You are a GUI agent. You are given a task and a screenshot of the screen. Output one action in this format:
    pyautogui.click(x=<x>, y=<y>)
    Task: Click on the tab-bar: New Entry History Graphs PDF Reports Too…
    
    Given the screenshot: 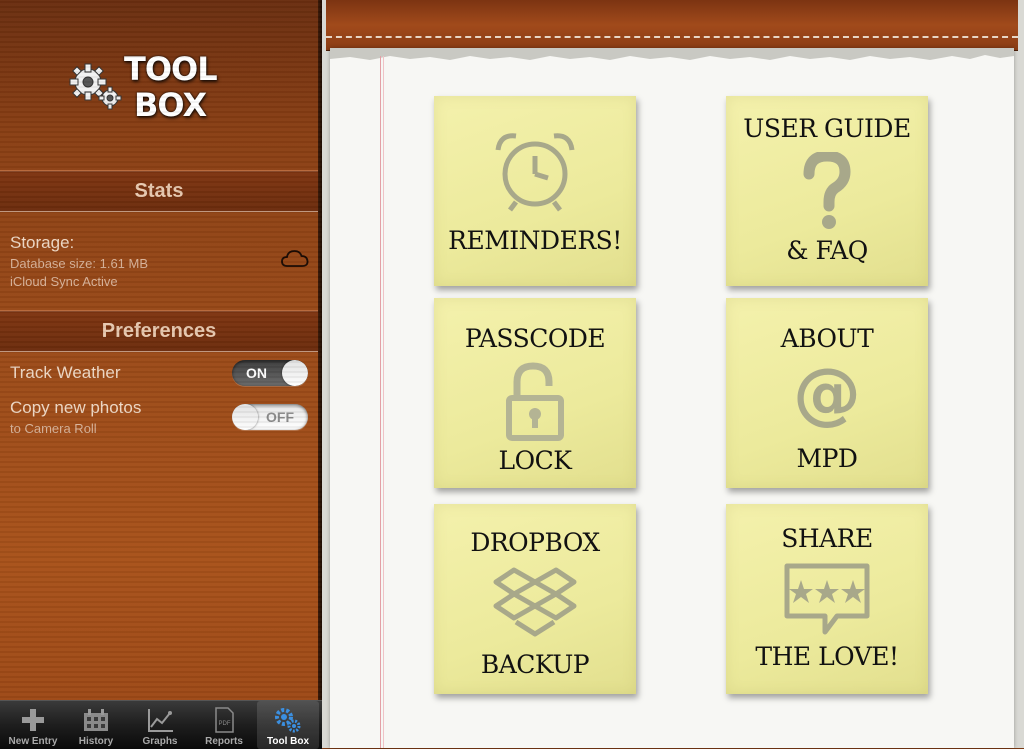 What is the action you would take?
    pyautogui.click(x=161, y=724)
    